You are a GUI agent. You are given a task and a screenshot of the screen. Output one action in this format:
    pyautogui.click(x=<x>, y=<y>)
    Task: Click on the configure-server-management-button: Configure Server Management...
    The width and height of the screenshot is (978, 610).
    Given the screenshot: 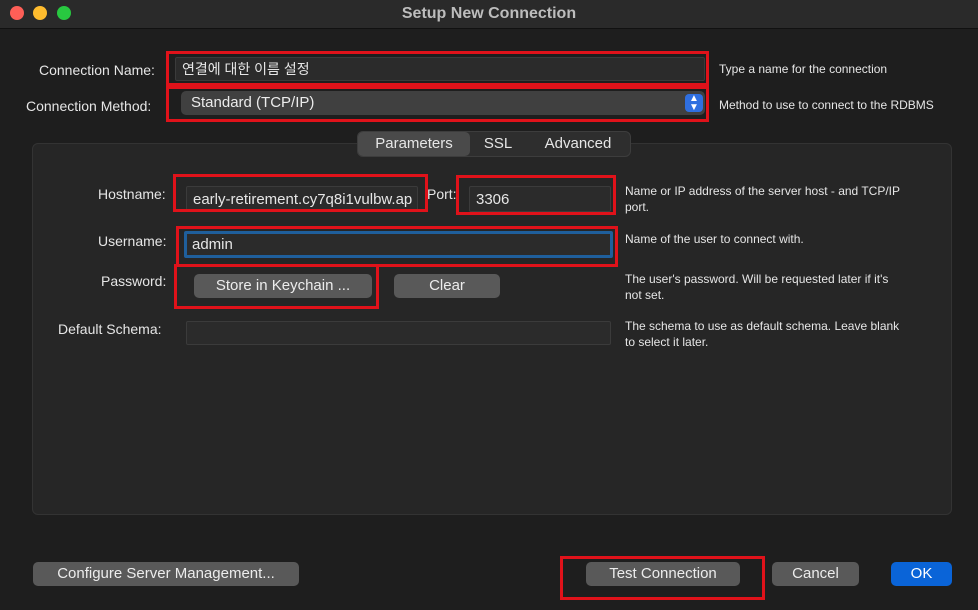 What is the action you would take?
    pyautogui.click(x=166, y=574)
    